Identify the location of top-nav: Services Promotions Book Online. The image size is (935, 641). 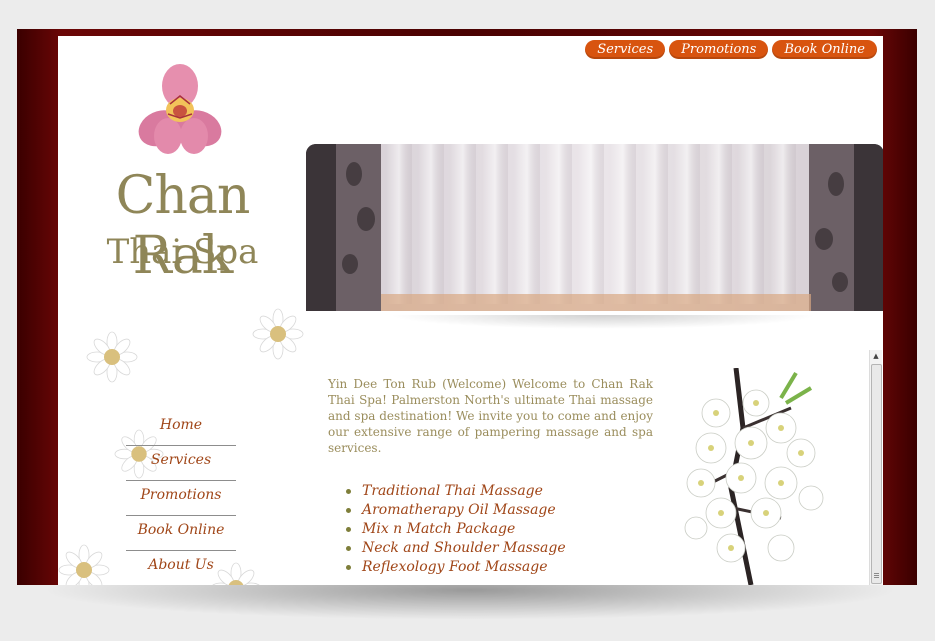
(731, 49).